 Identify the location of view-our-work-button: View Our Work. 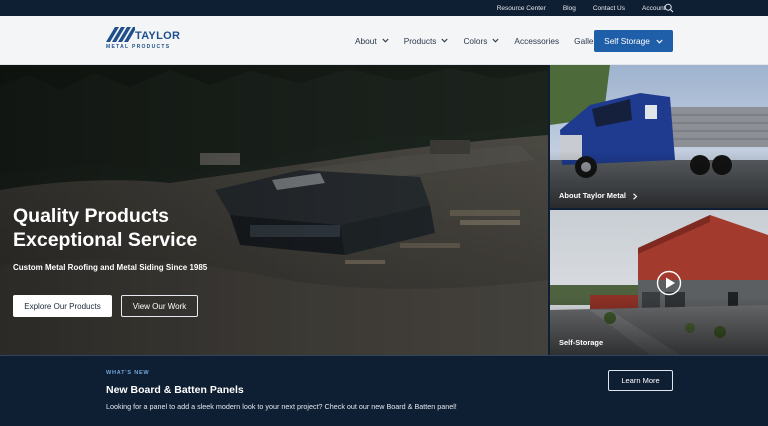
(159, 306).